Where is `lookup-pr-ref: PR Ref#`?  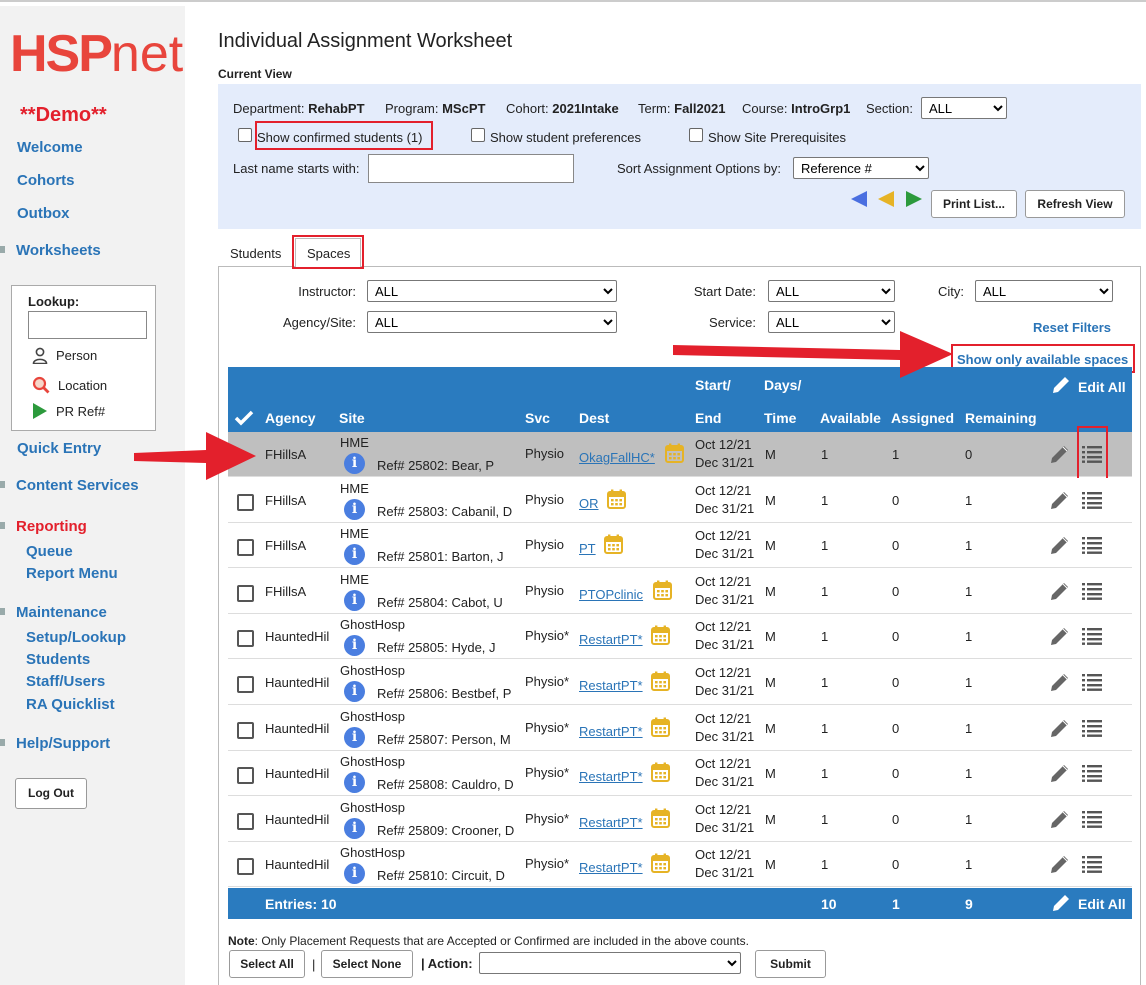
lookup-pr-ref: PR Ref# is located at coordinates (68, 411).